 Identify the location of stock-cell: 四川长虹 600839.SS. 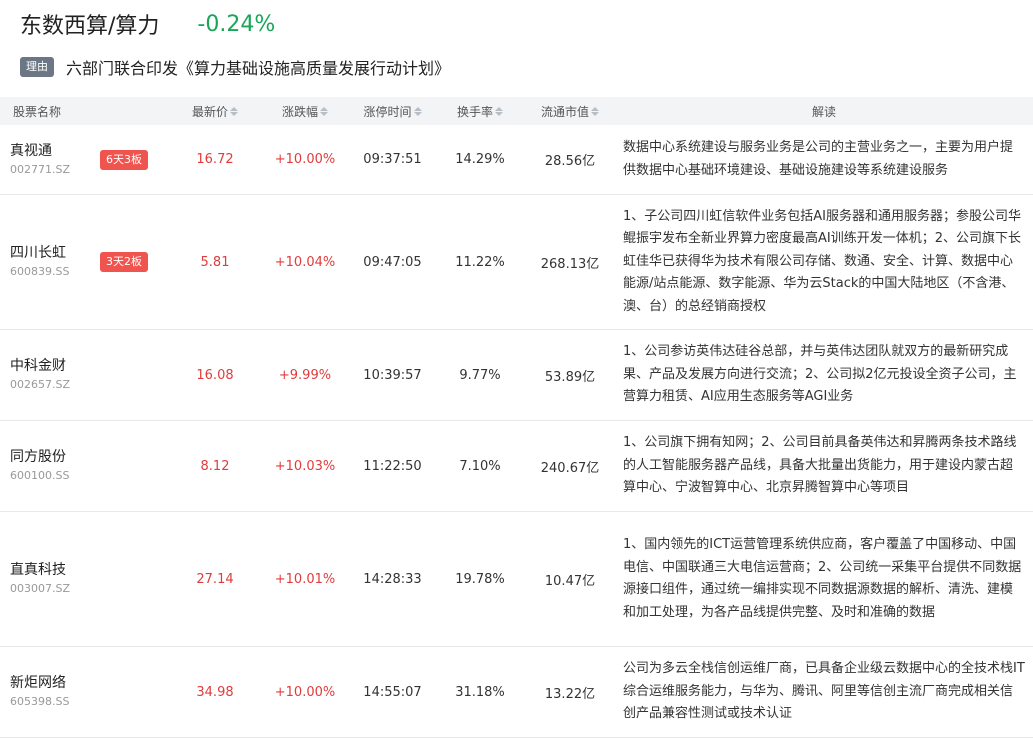
(50, 262).